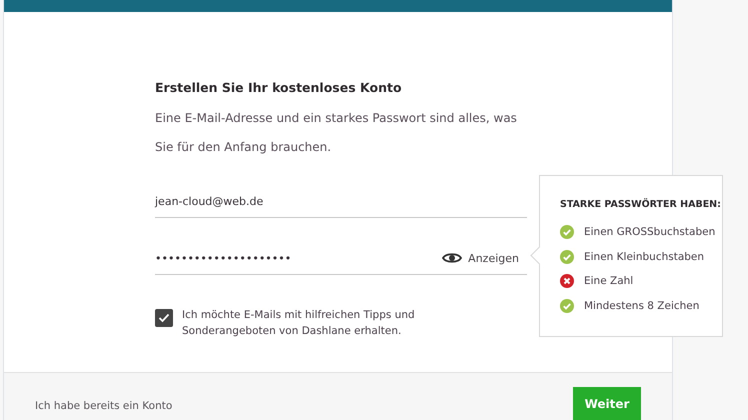 The width and height of the screenshot is (748, 420). What do you see at coordinates (609, 281) in the screenshot?
I see `rule-text: Eine Zahl` at bounding box center [609, 281].